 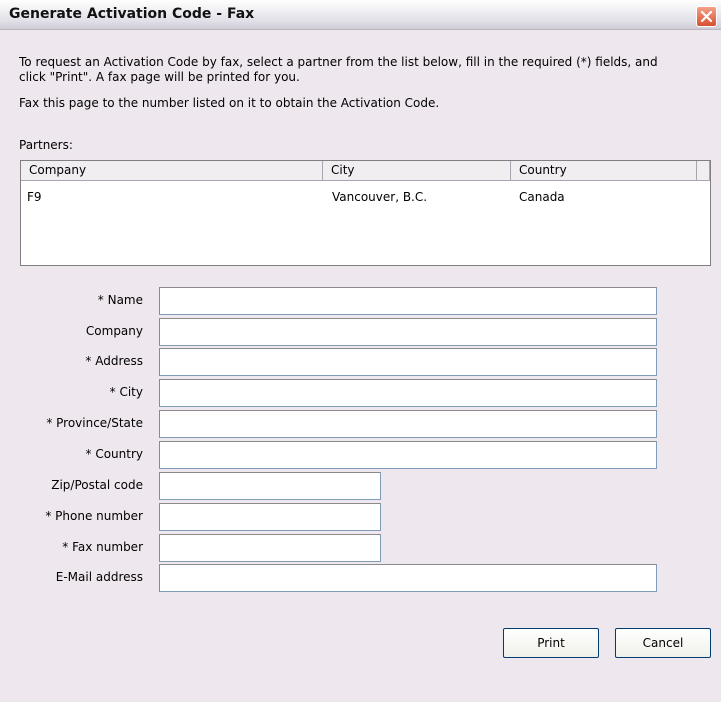 What do you see at coordinates (542, 197) in the screenshot?
I see `cell-country: Canada` at bounding box center [542, 197].